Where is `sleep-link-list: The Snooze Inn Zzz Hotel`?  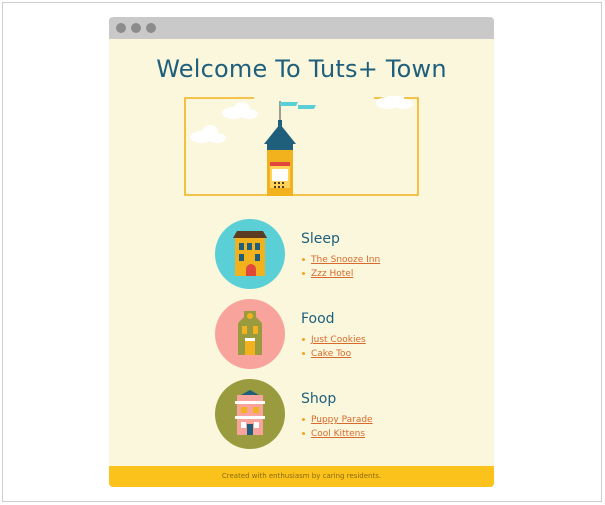
sleep-link-list: The Snooze Inn Zzz Hotel is located at coordinates (340, 267).